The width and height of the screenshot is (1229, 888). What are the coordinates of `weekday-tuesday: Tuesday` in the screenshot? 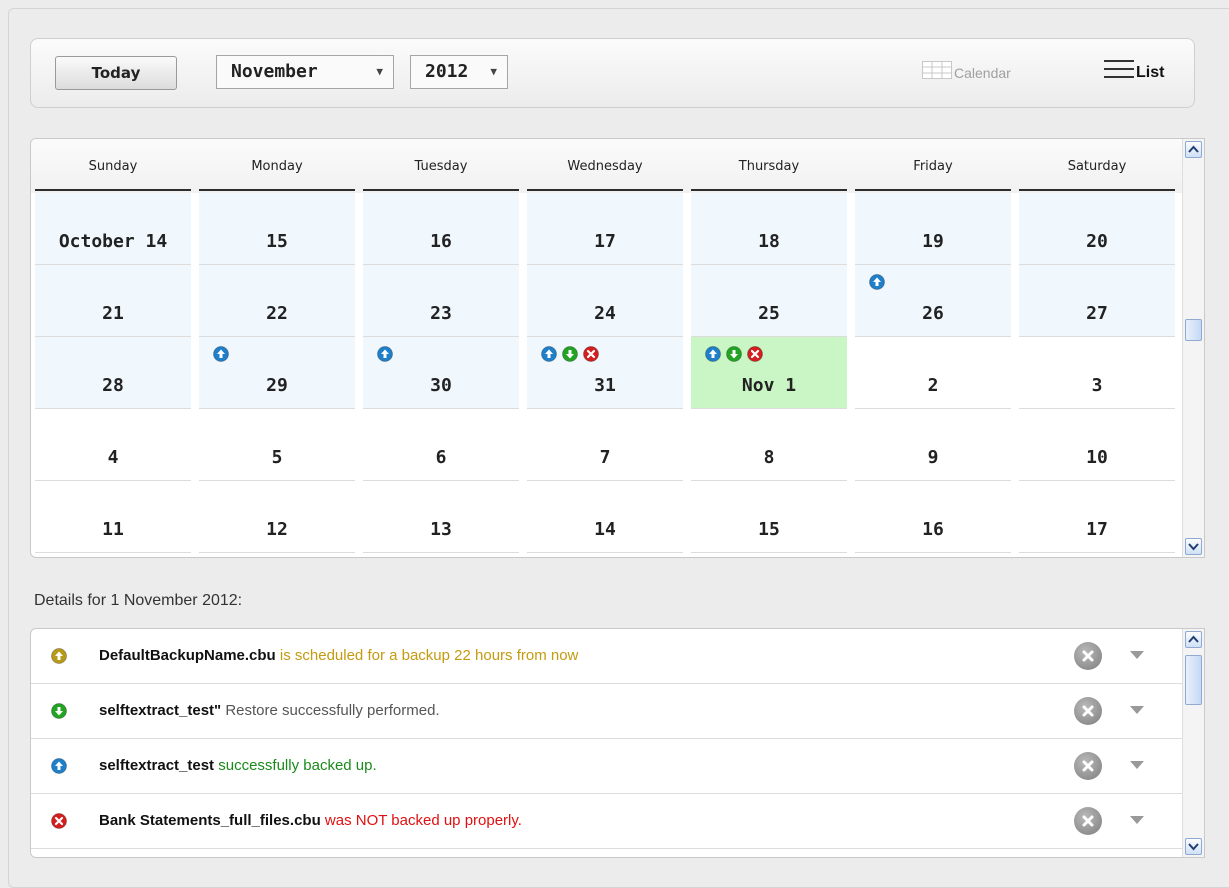 It's located at (441, 165).